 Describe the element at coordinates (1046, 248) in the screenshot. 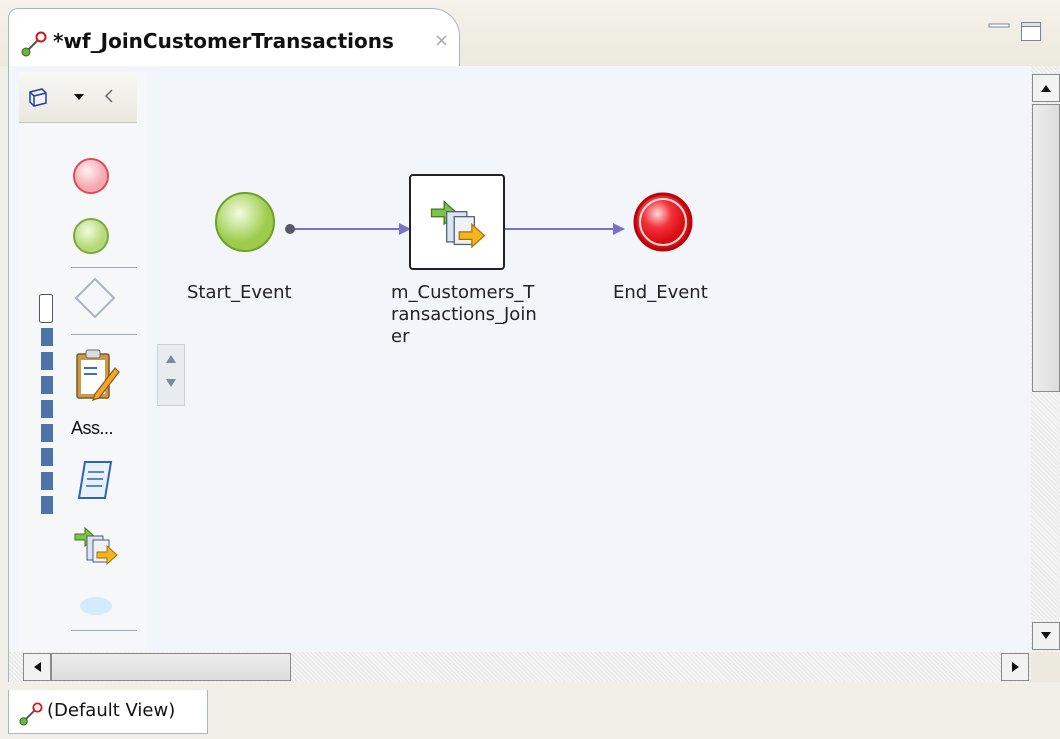

I see `vertical-scroll-thumb` at that location.